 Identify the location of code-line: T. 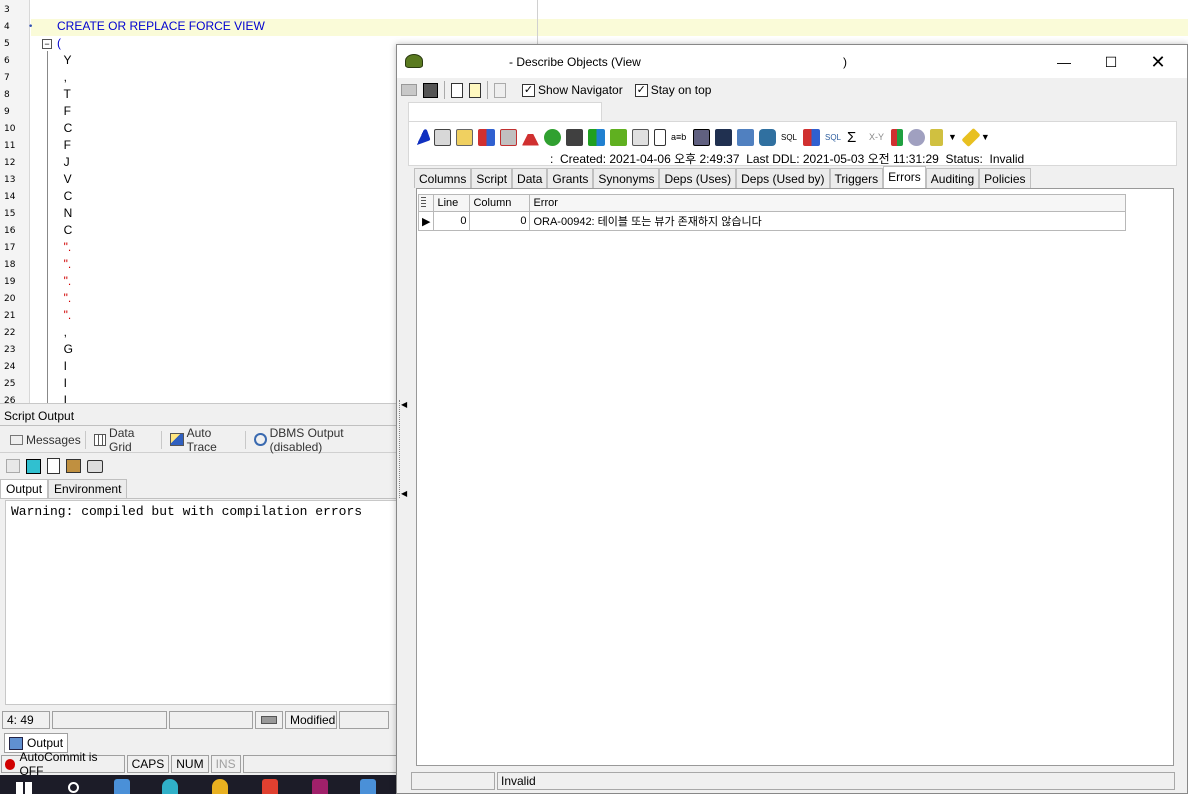
(63, 94).